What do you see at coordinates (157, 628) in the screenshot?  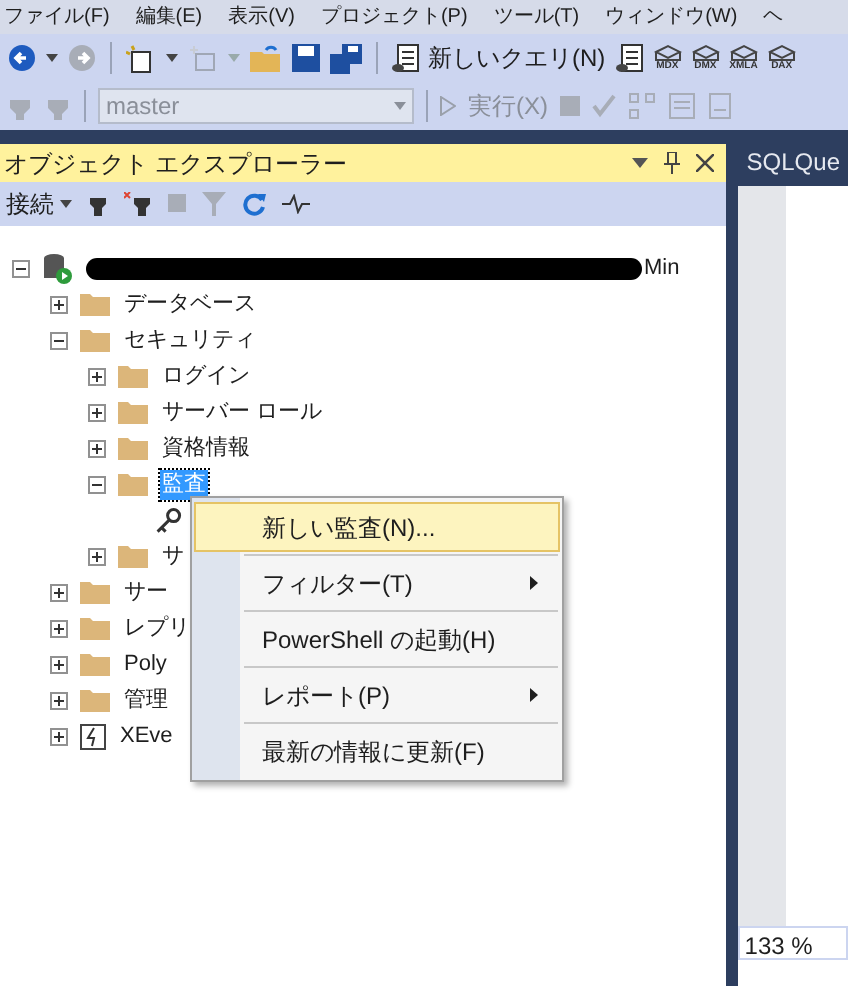 I see `tree-item: レプリ` at bounding box center [157, 628].